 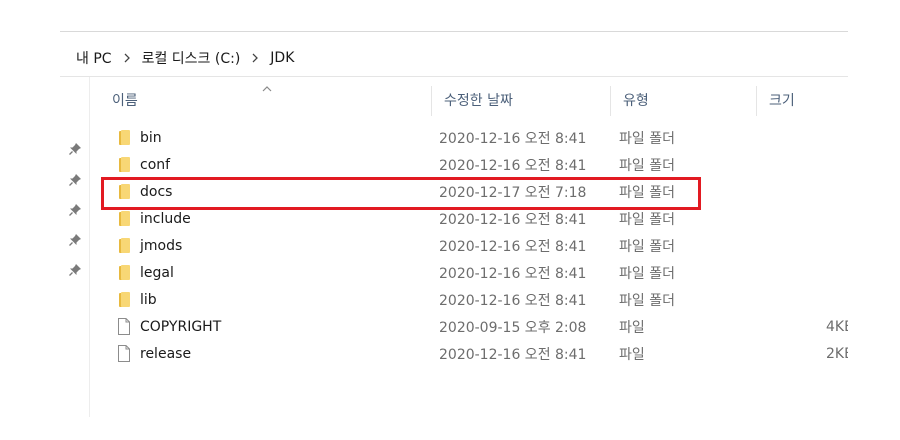 I want to click on breadcrumb-item-this-pc: 내 PC, so click(x=94, y=58).